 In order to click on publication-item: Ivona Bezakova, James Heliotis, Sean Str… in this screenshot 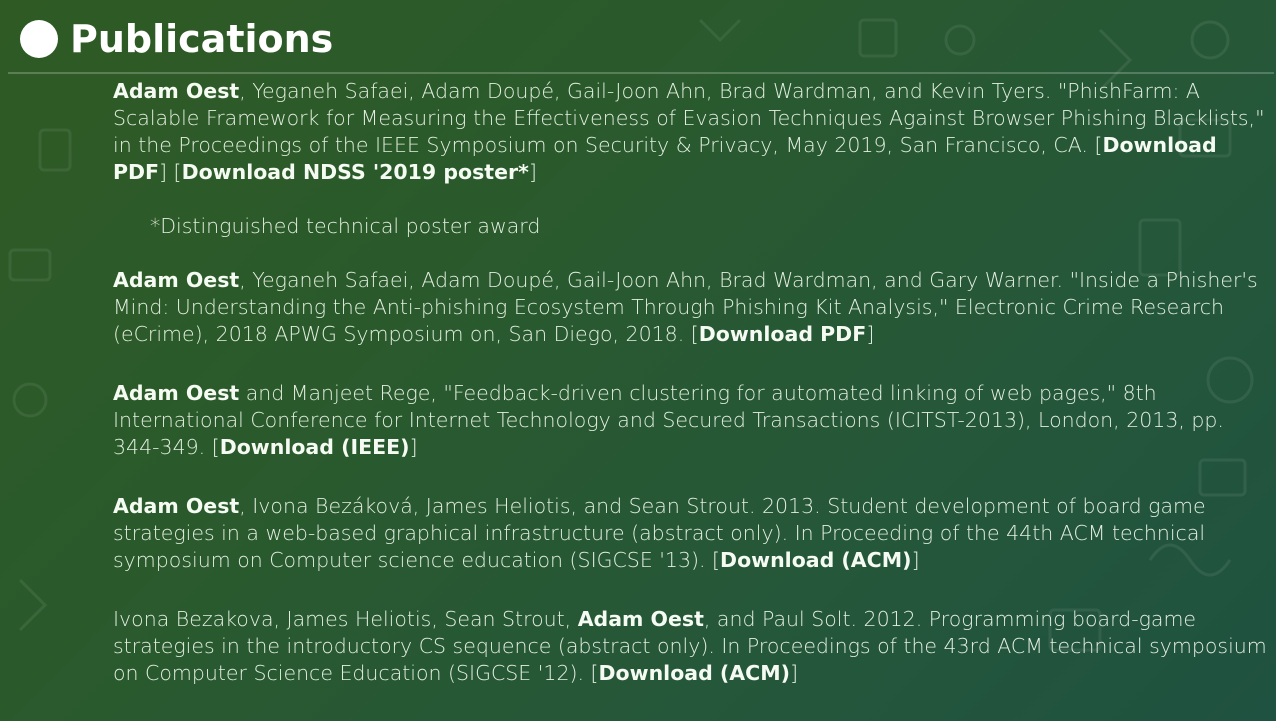, I will do `click(690, 646)`.